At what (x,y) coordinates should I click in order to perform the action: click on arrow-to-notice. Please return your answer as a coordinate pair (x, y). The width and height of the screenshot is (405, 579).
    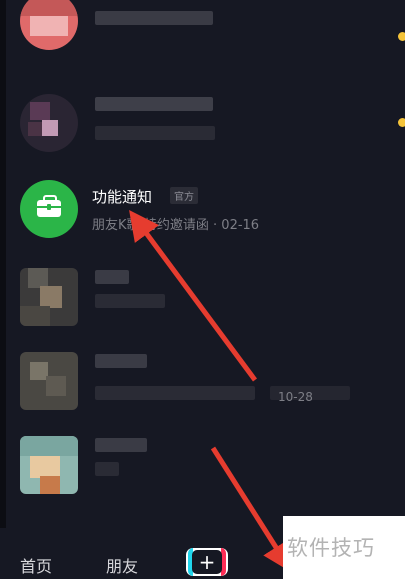
    Looking at the image, I should click on (193, 295).